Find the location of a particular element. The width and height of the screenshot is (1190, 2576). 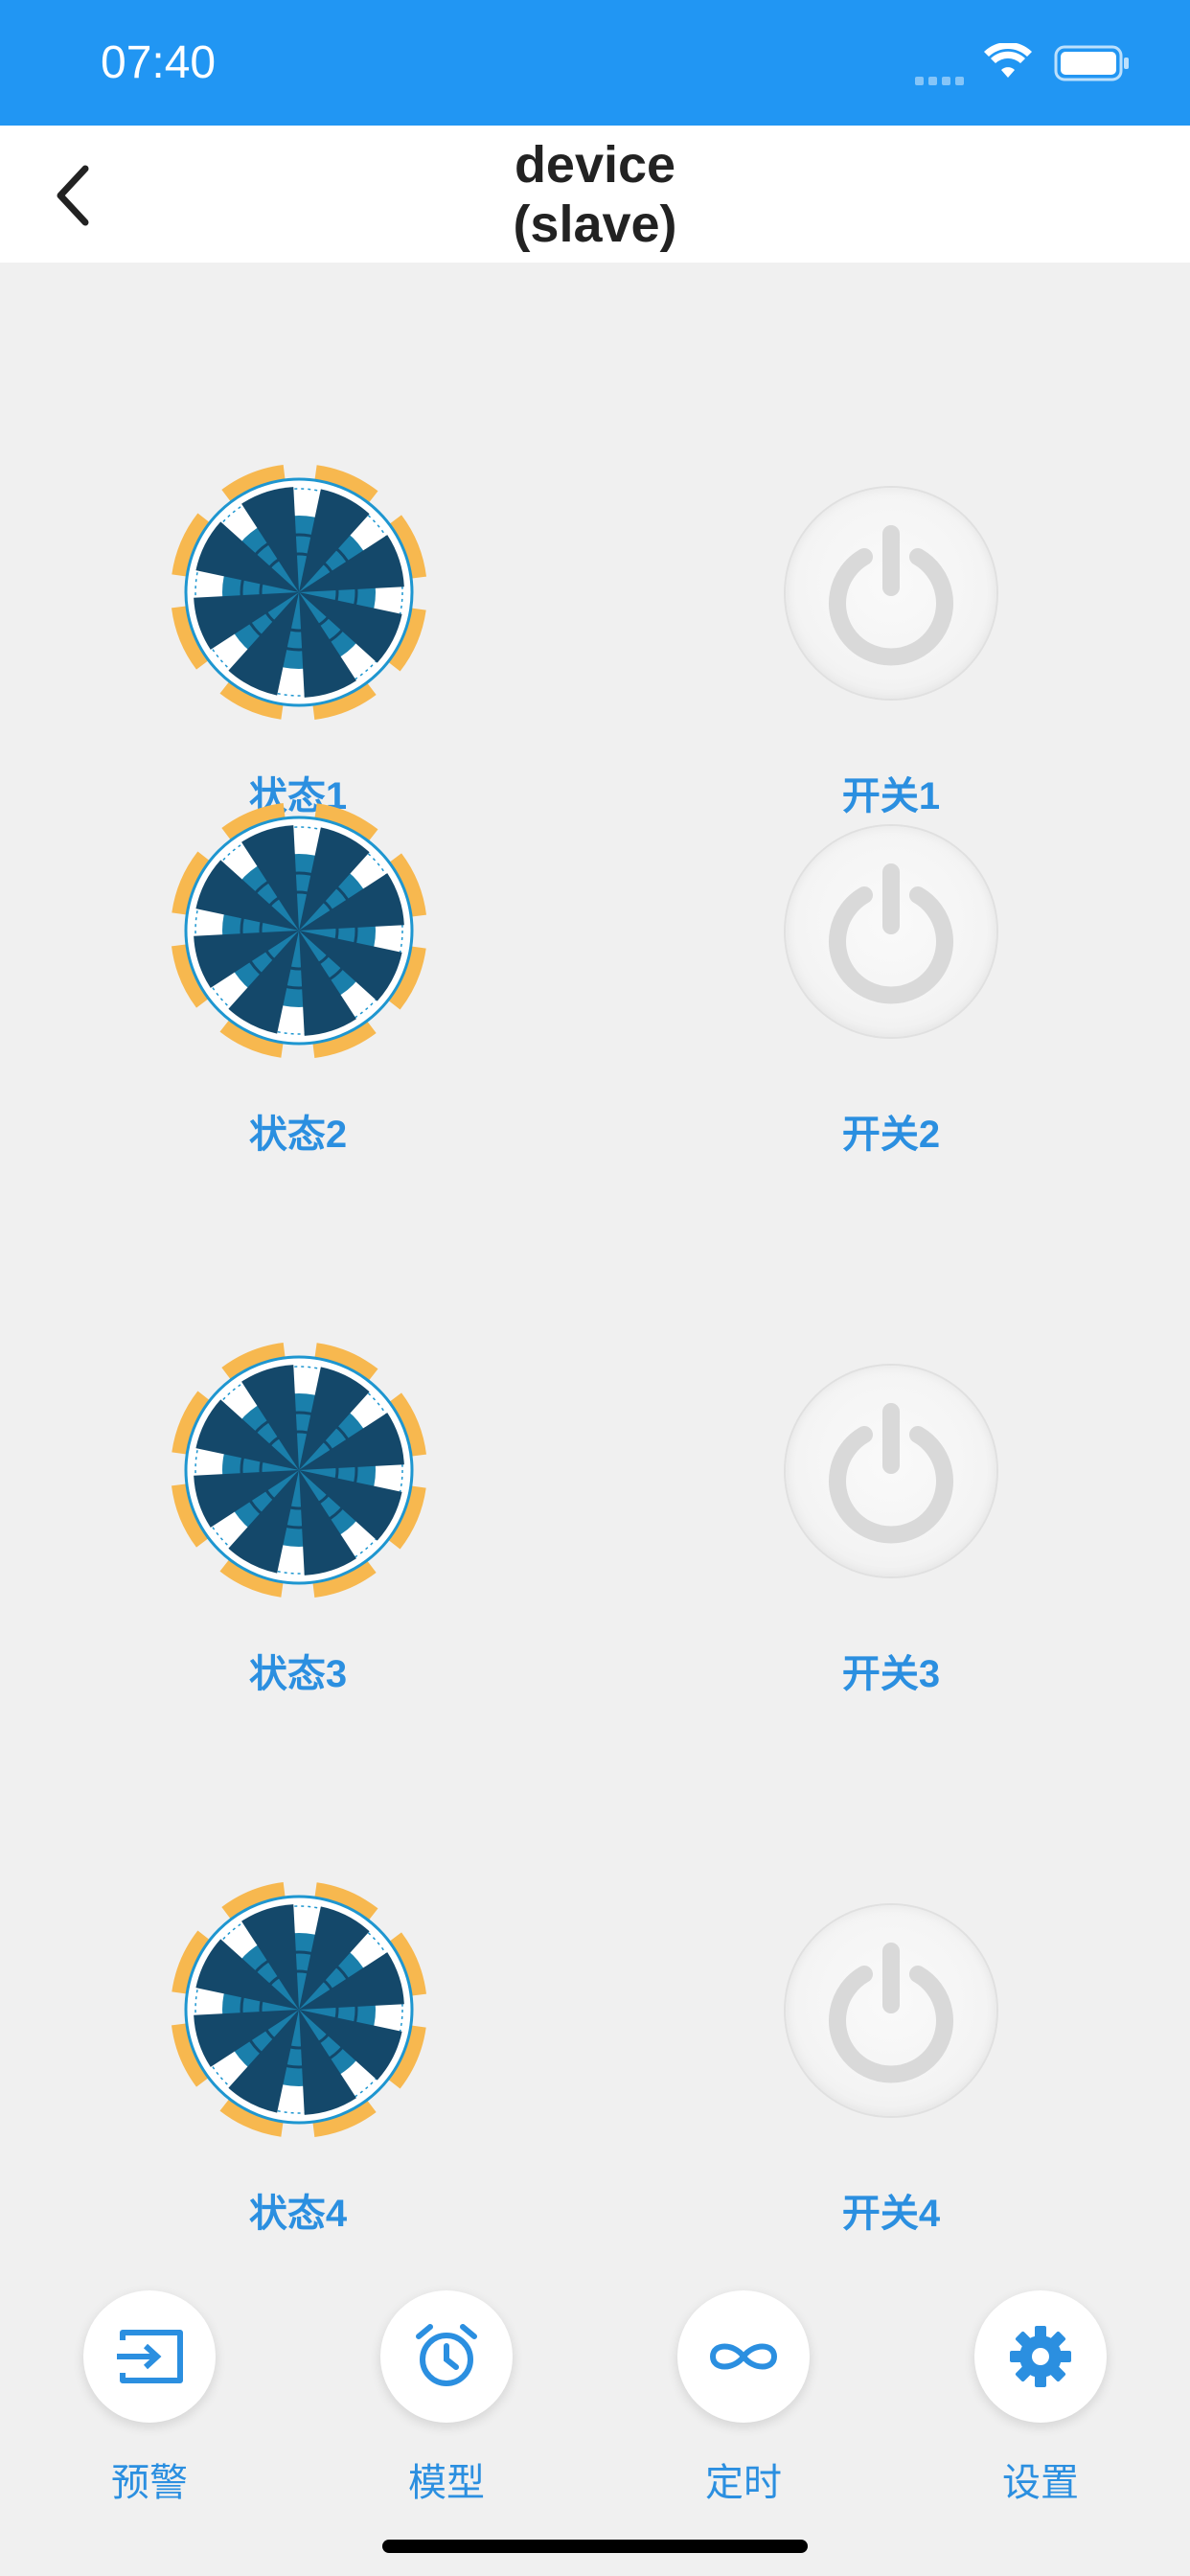

bottom-toolbar: 预警 模型 定时 设置 is located at coordinates (595, 2419).